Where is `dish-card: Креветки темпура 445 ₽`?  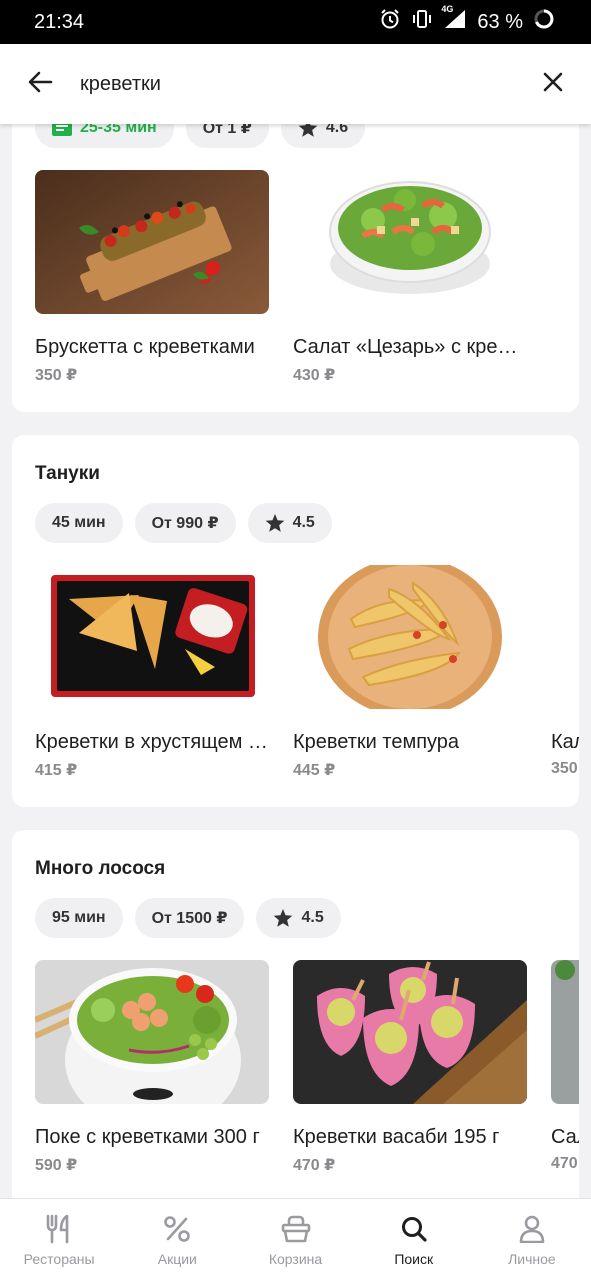 dish-card: Креветки темпура 445 ₽ is located at coordinates (410, 672).